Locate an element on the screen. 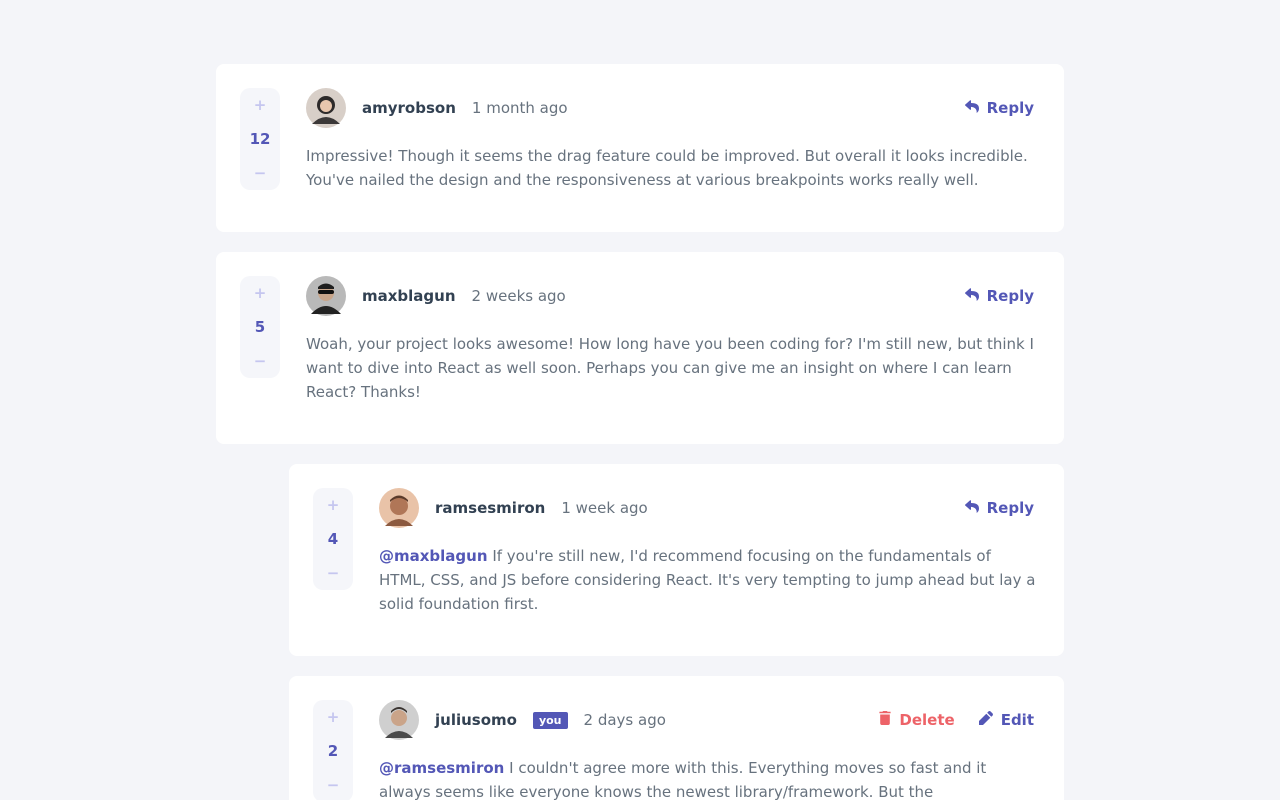 This screenshot has height=800, width=1280. comment-actions: Delete Edit is located at coordinates (956, 720).